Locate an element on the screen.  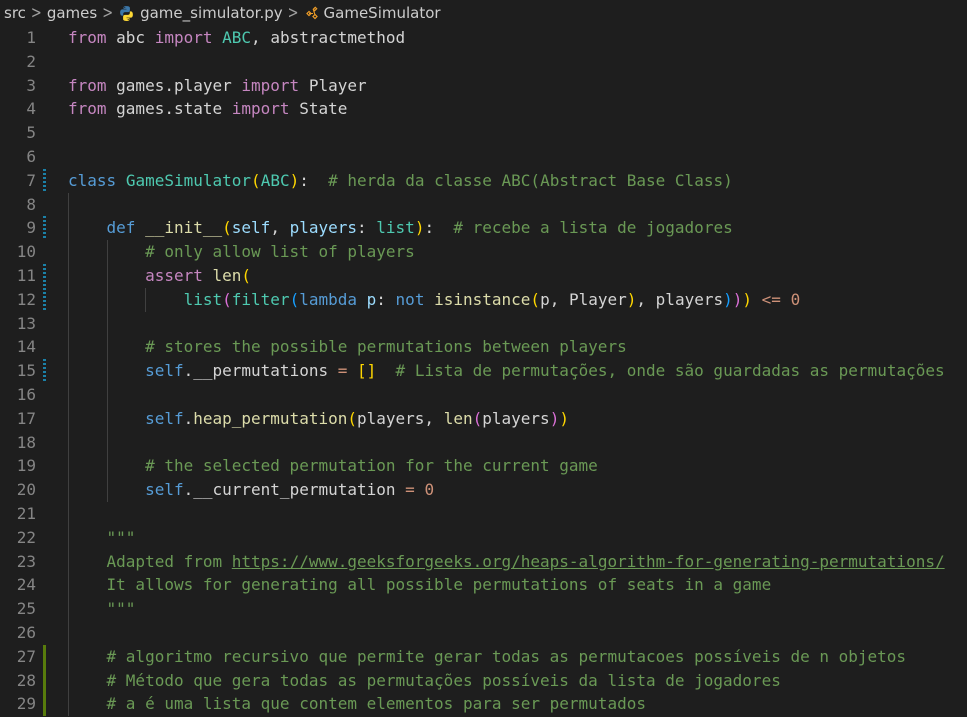
code-token: len is located at coordinates (227, 275).